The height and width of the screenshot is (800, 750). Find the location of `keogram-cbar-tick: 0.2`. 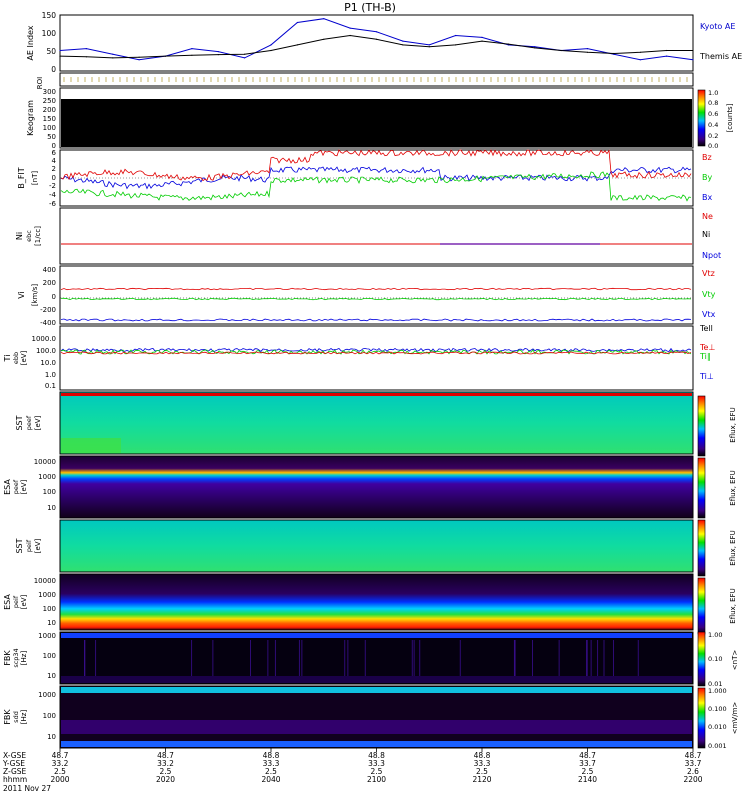

keogram-cbar-tick: 0.2 is located at coordinates (713, 136).